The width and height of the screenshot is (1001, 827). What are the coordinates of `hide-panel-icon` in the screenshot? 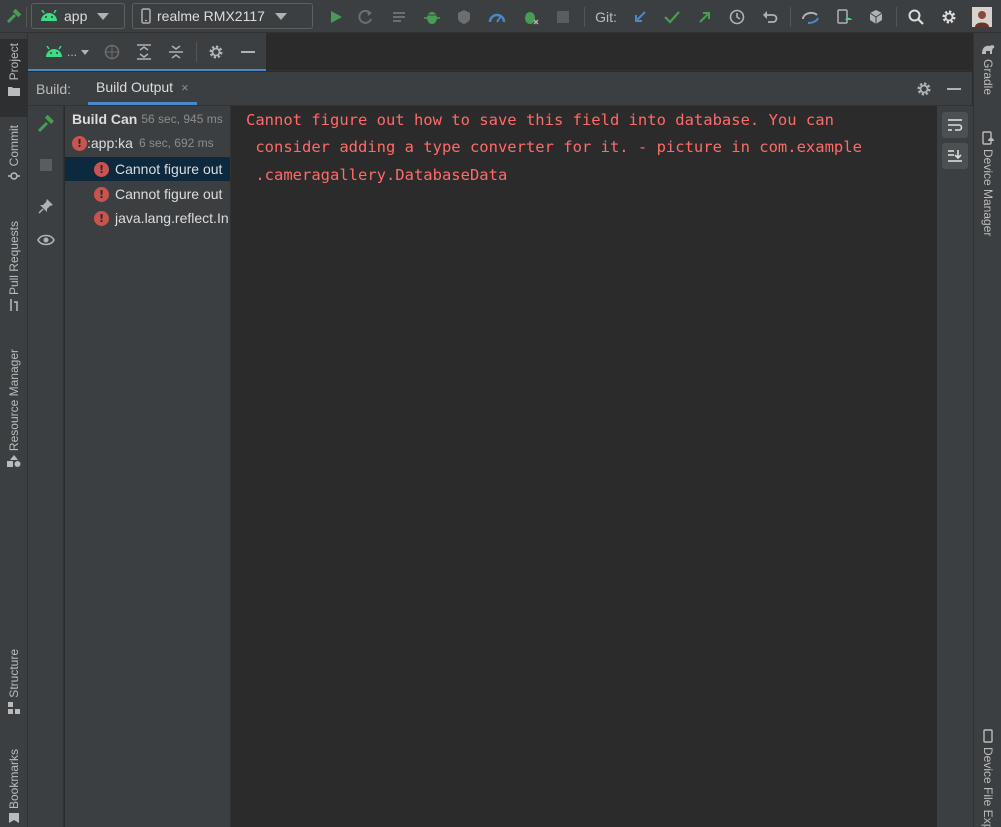 It's located at (954, 88).